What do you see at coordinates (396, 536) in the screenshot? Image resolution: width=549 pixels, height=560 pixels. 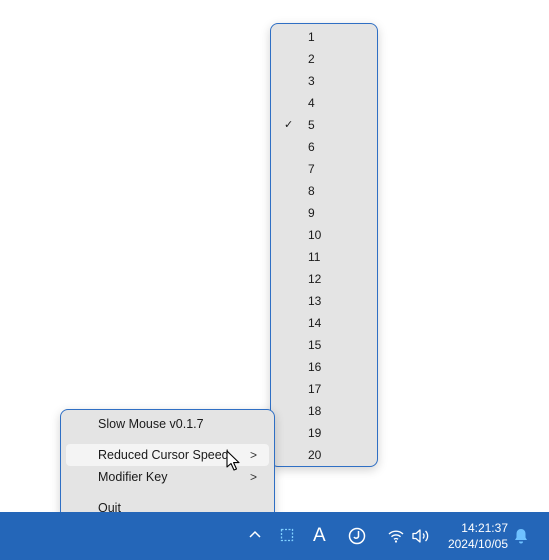 I see `wifi-icon` at bounding box center [396, 536].